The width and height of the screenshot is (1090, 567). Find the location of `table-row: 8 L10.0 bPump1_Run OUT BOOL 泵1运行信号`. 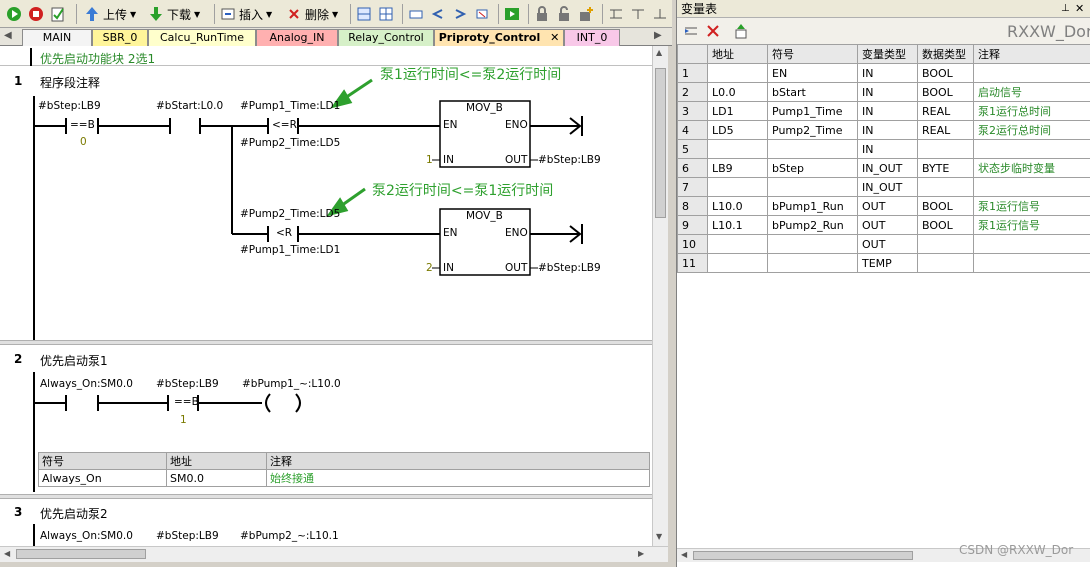

table-row: 8 L10.0 bPump1_Run OUT BOOL 泵1运行信号 is located at coordinates (883, 206).